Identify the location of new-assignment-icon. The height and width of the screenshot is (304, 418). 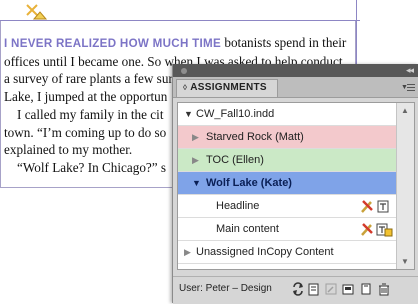
(331, 289).